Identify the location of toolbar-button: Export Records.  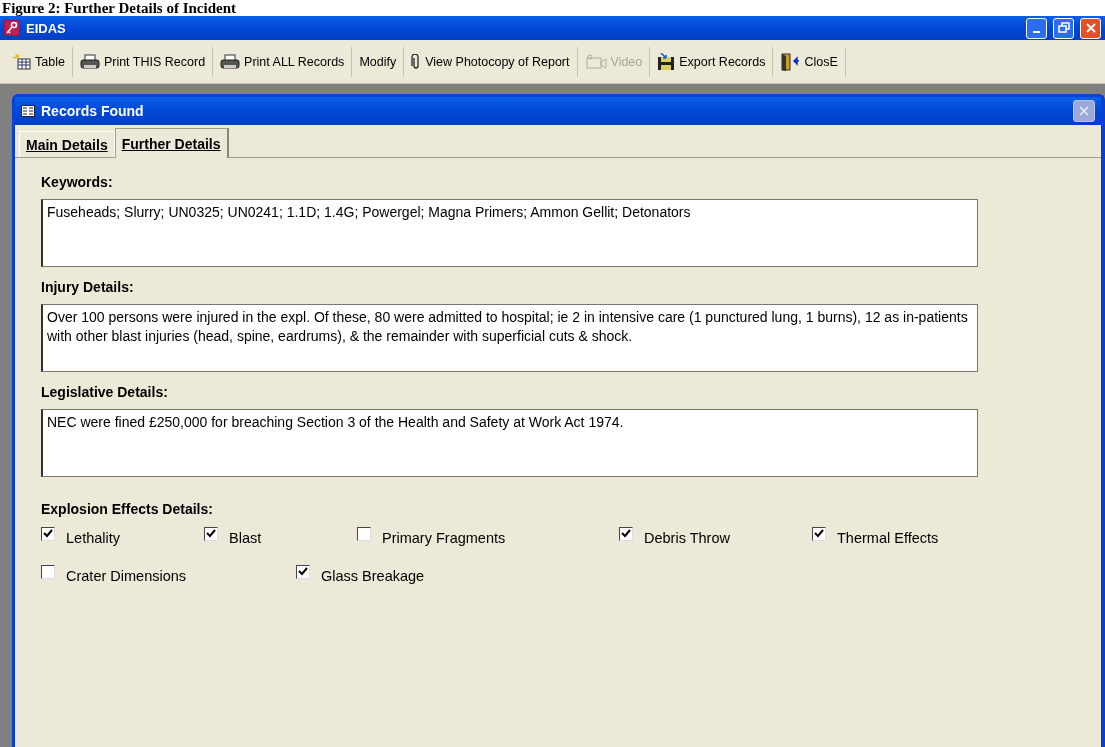
(712, 61).